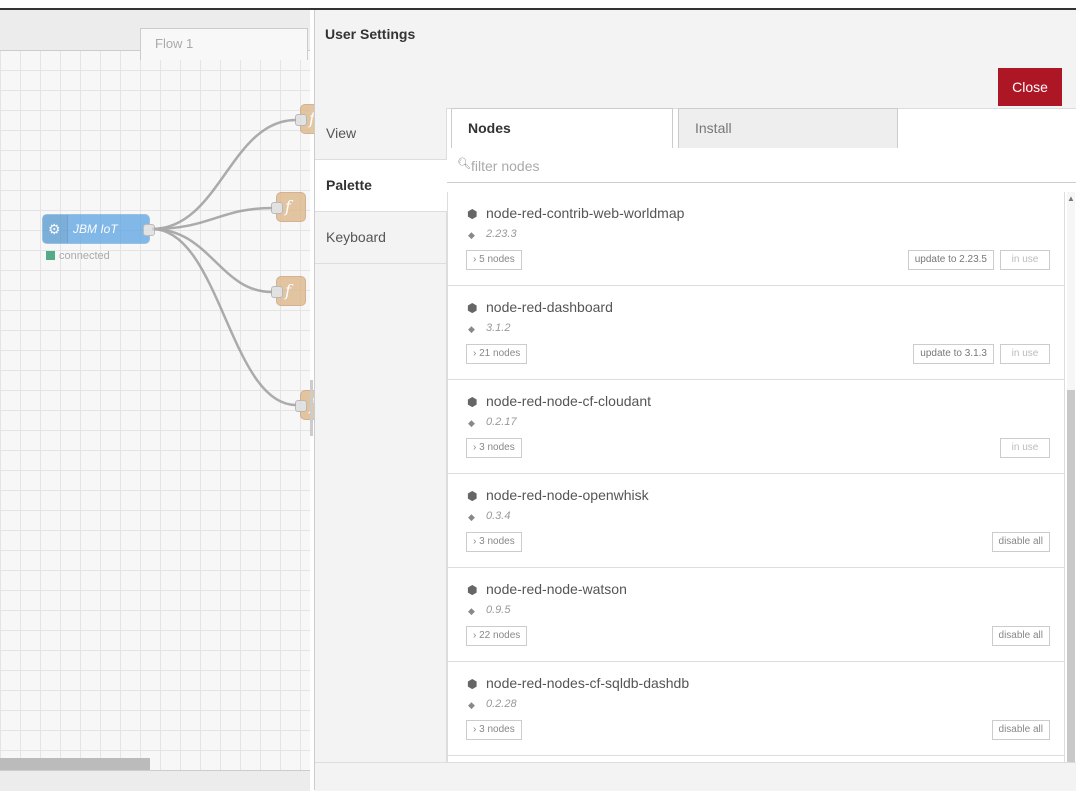  Describe the element at coordinates (1030, 87) in the screenshot. I see `close-button: Close` at that location.